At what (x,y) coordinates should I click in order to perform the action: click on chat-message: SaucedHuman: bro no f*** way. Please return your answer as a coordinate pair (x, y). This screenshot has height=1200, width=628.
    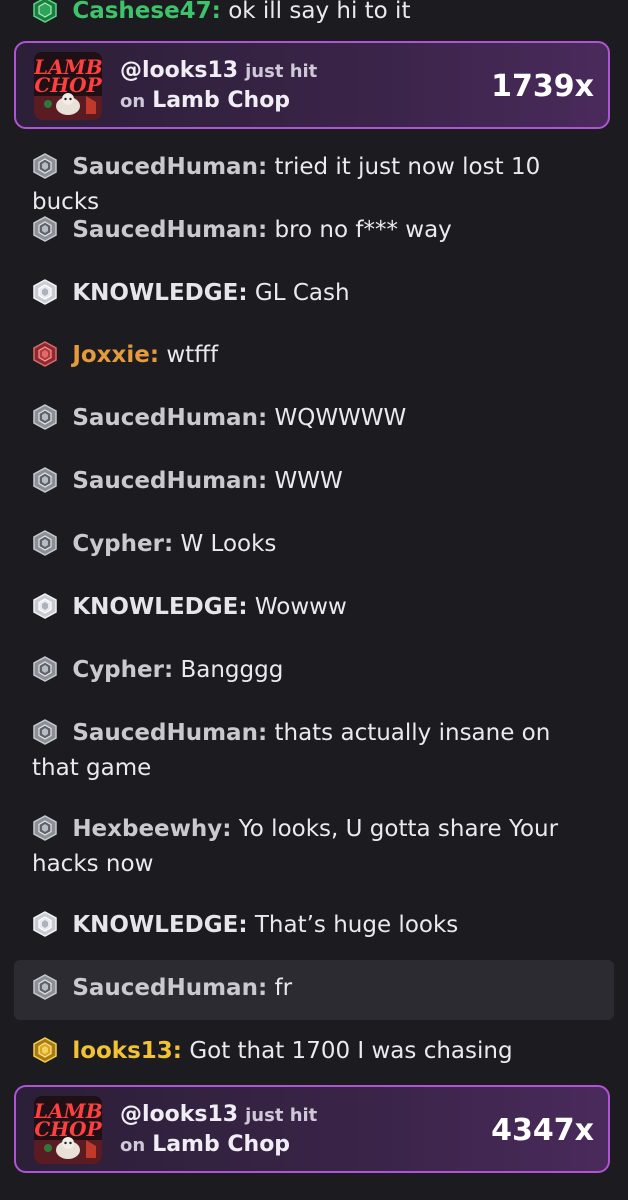
    Looking at the image, I should click on (317, 230).